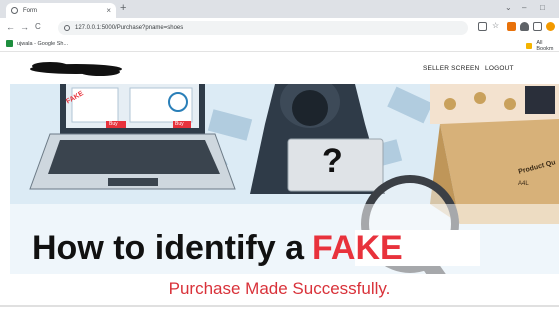 The image size is (559, 309). What do you see at coordinates (524, 7) in the screenshot?
I see `minimize-button: –` at bounding box center [524, 7].